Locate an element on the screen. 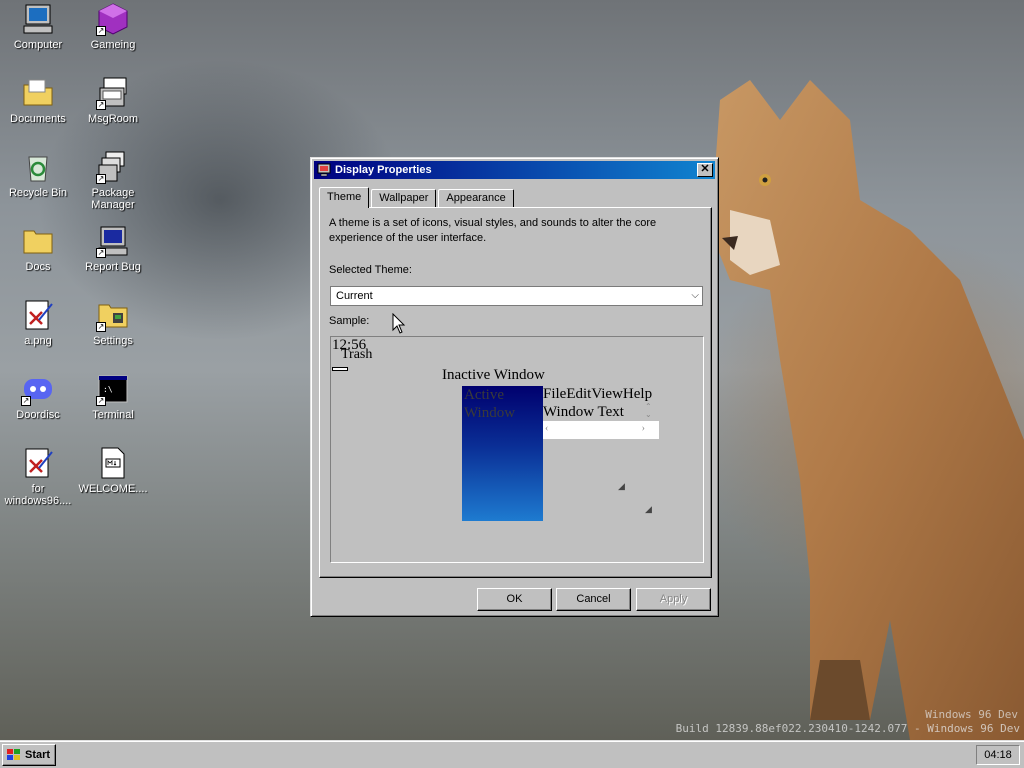 This screenshot has width=1024, height=768. sample-horizontal-scroll-icon: ‹ › is located at coordinates (595, 428).